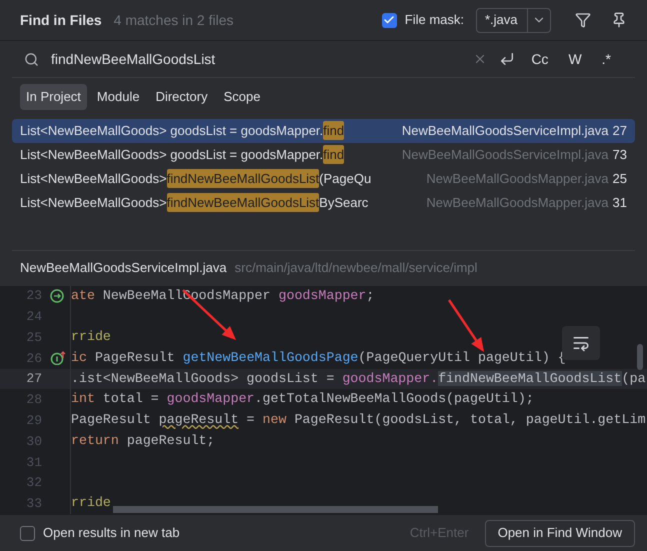 The height and width of the screenshot is (551, 647). What do you see at coordinates (583, 20) in the screenshot?
I see `filter-icon` at bounding box center [583, 20].